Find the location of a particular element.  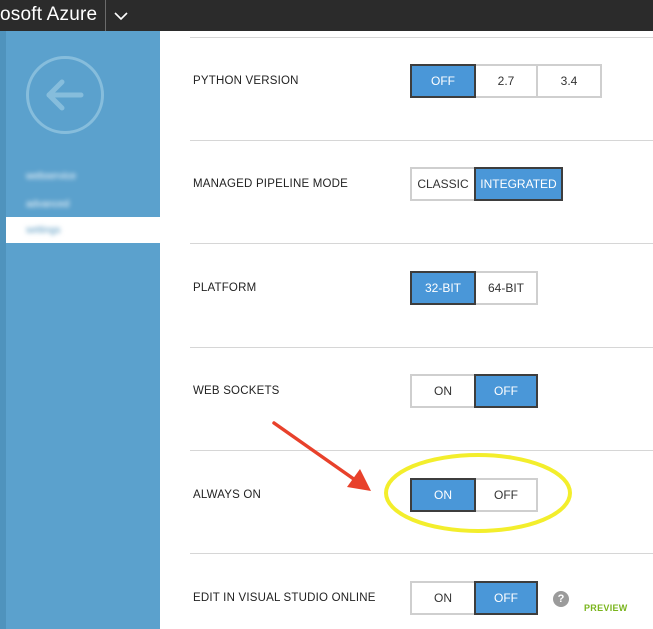

pipeline-mode-toggle: CLASSIC INTEGRATED is located at coordinates (486, 184).